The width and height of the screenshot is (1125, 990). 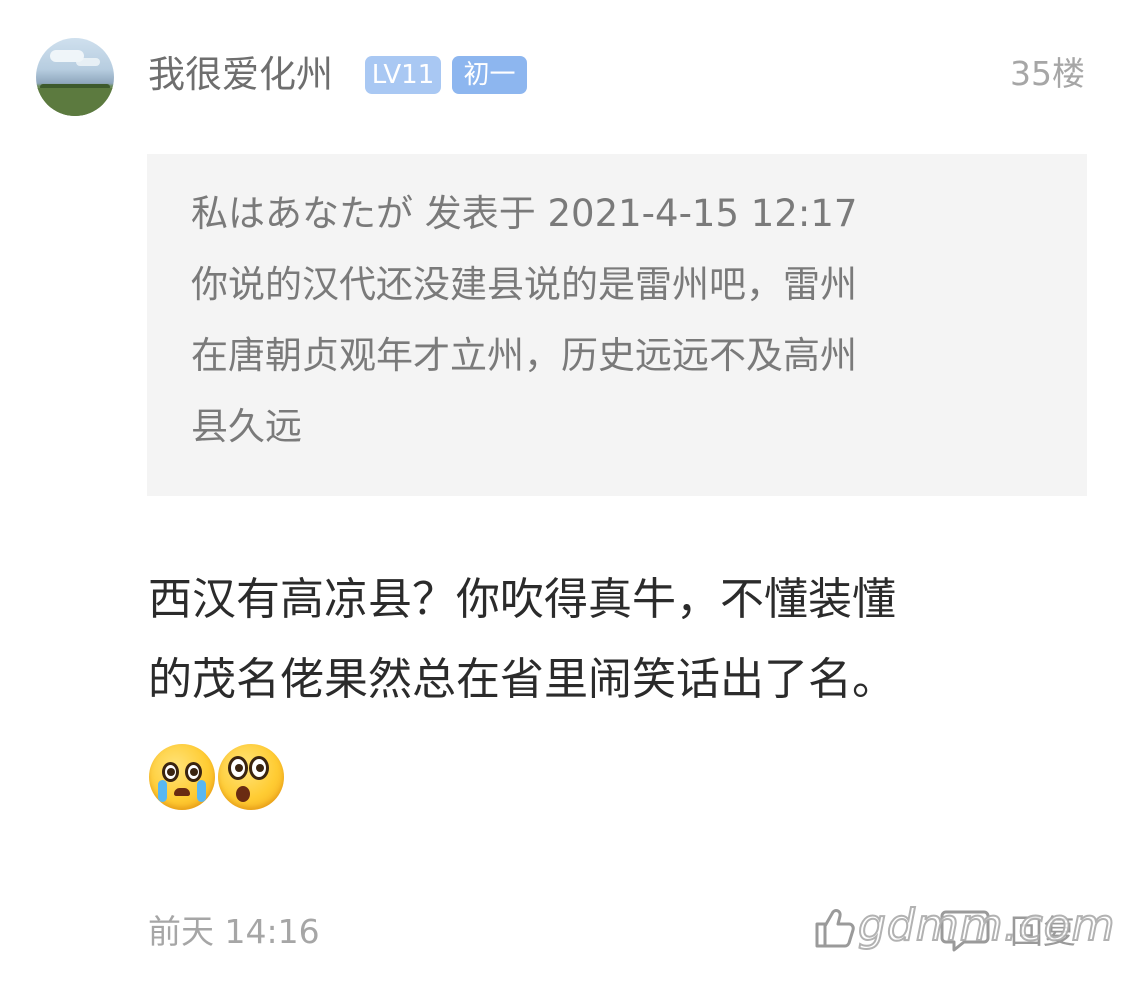 What do you see at coordinates (524, 355) in the screenshot?
I see `quote-line: 在唐朝贞观年才立州，历史远远不及高州` at bounding box center [524, 355].